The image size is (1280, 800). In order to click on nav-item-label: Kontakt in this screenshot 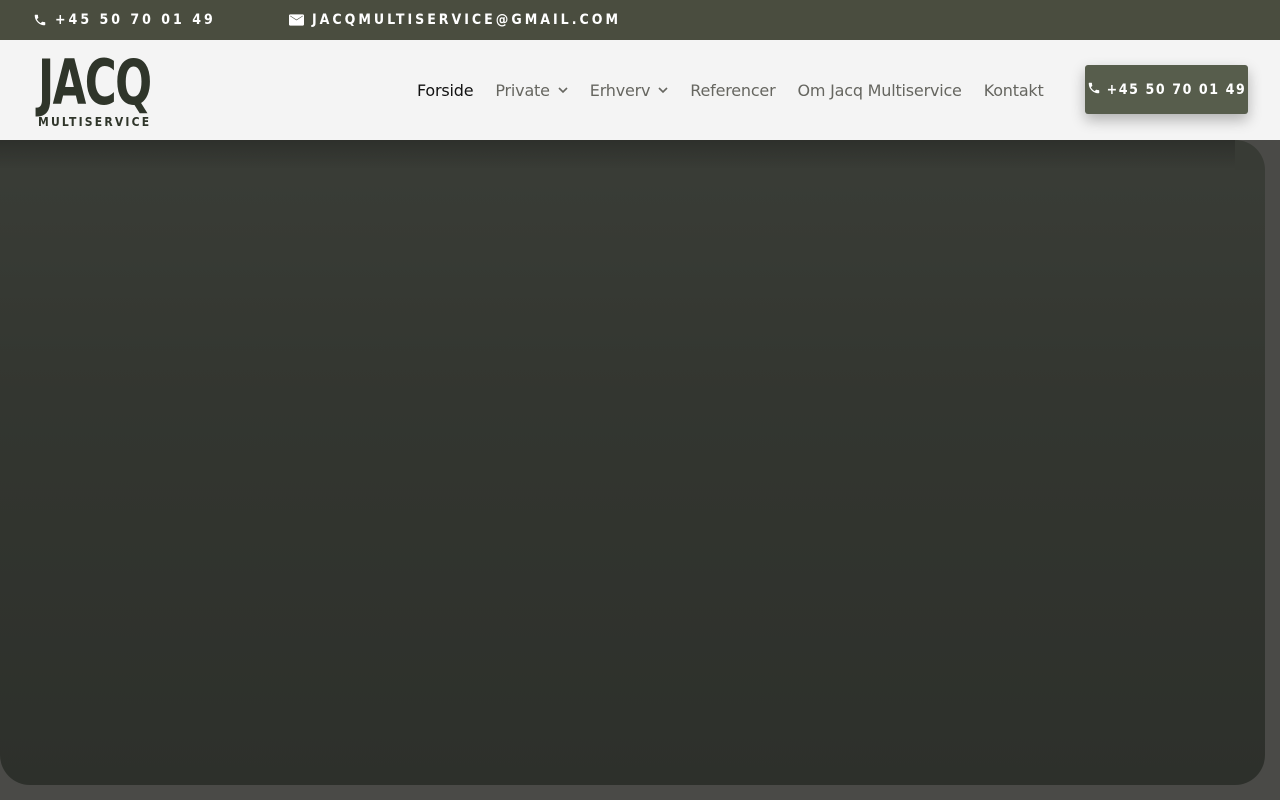, I will do `click(1013, 90)`.